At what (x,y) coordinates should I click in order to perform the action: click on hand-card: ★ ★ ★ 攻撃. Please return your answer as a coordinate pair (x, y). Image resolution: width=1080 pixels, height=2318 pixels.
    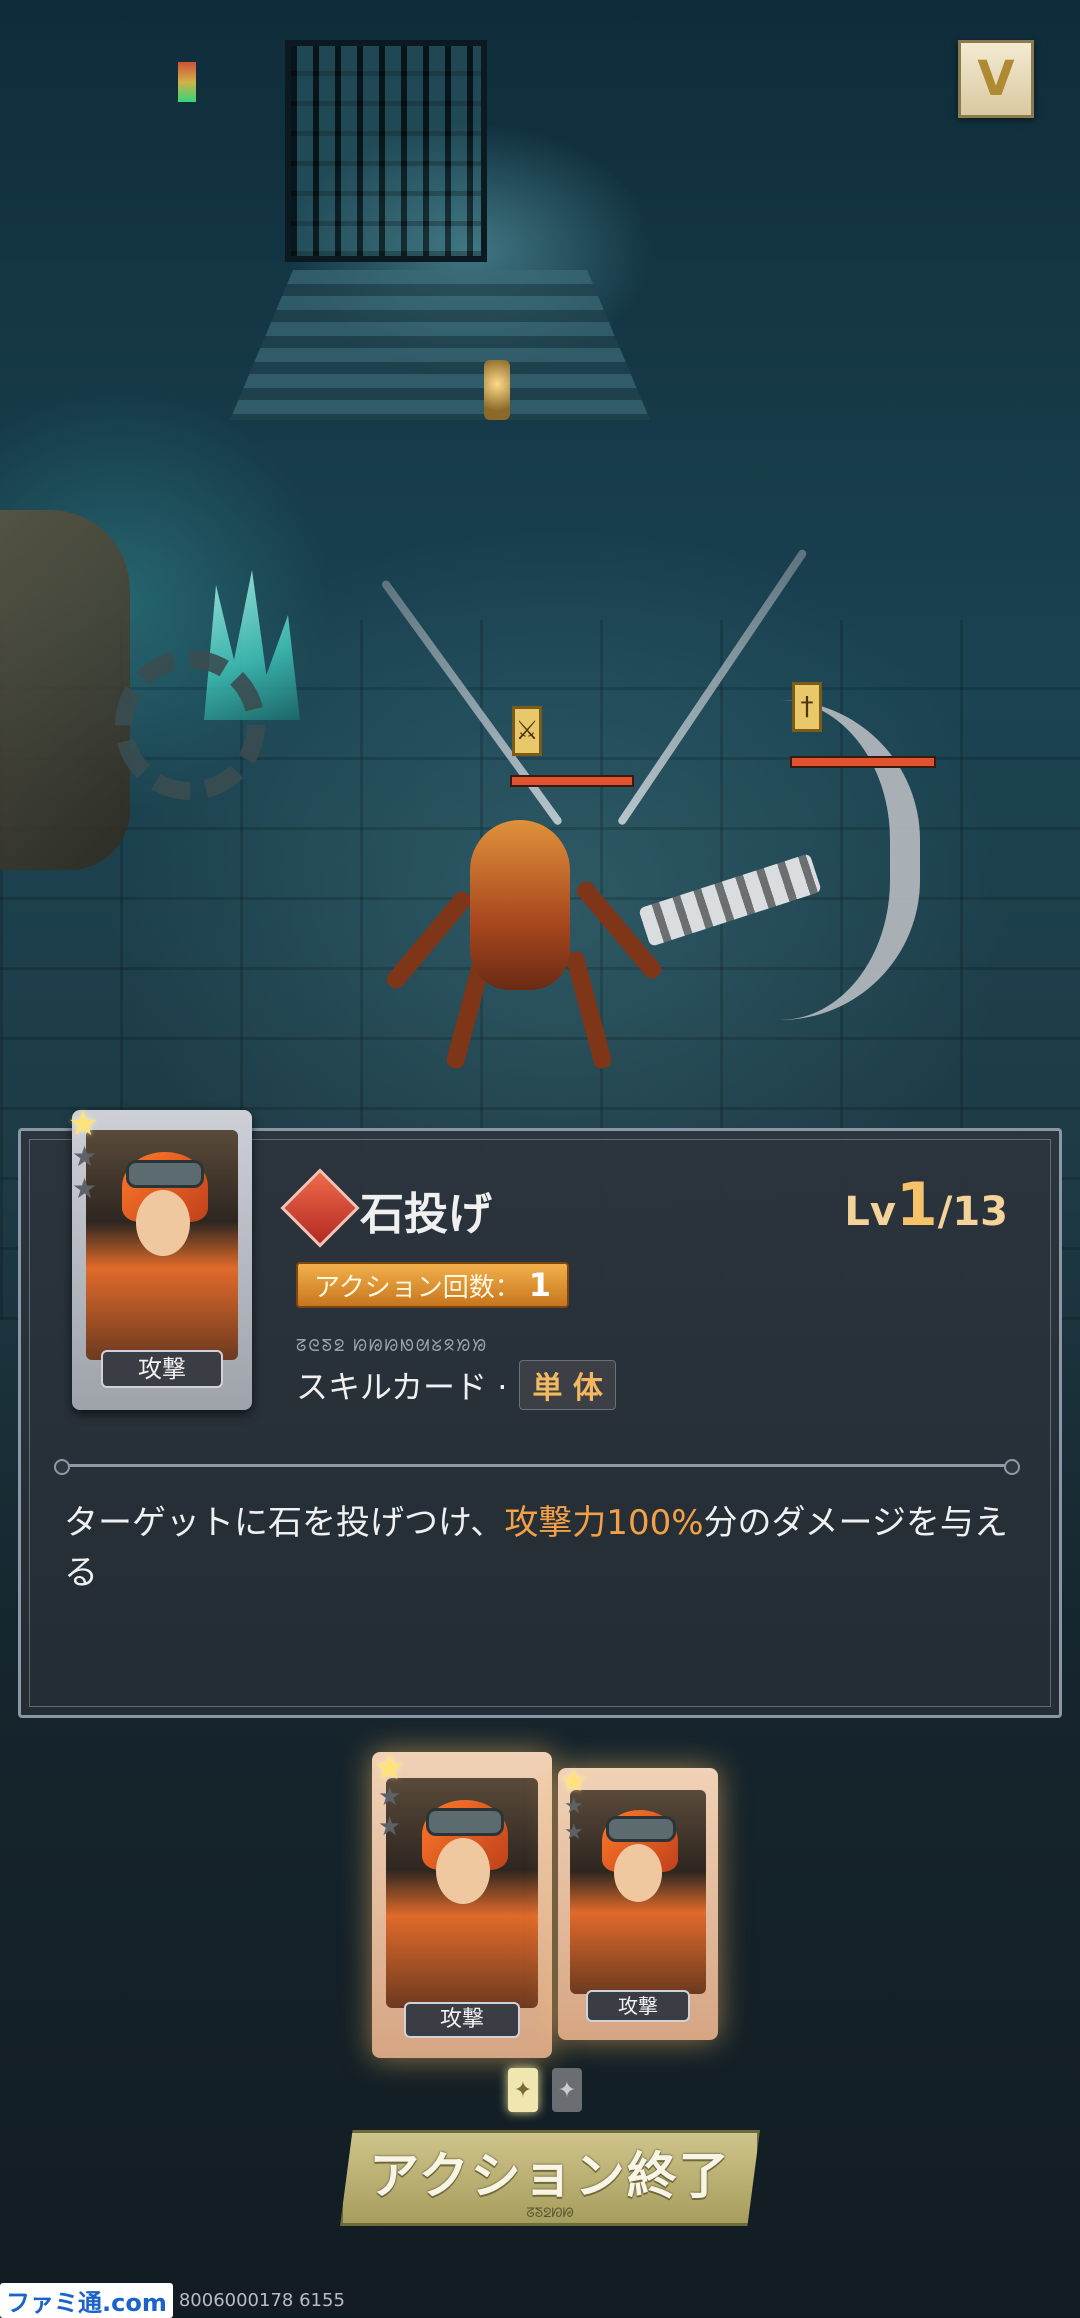
    Looking at the image, I should click on (638, 1902).